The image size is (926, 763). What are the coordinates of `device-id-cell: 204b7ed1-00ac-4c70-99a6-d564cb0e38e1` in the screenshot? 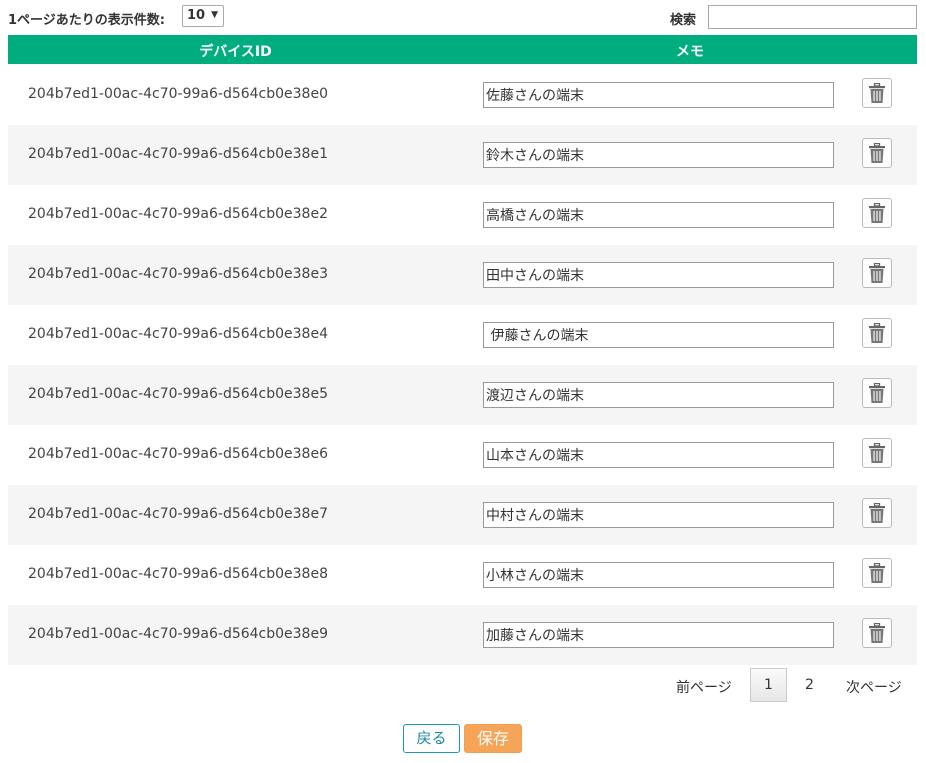 It's located at (178, 154).